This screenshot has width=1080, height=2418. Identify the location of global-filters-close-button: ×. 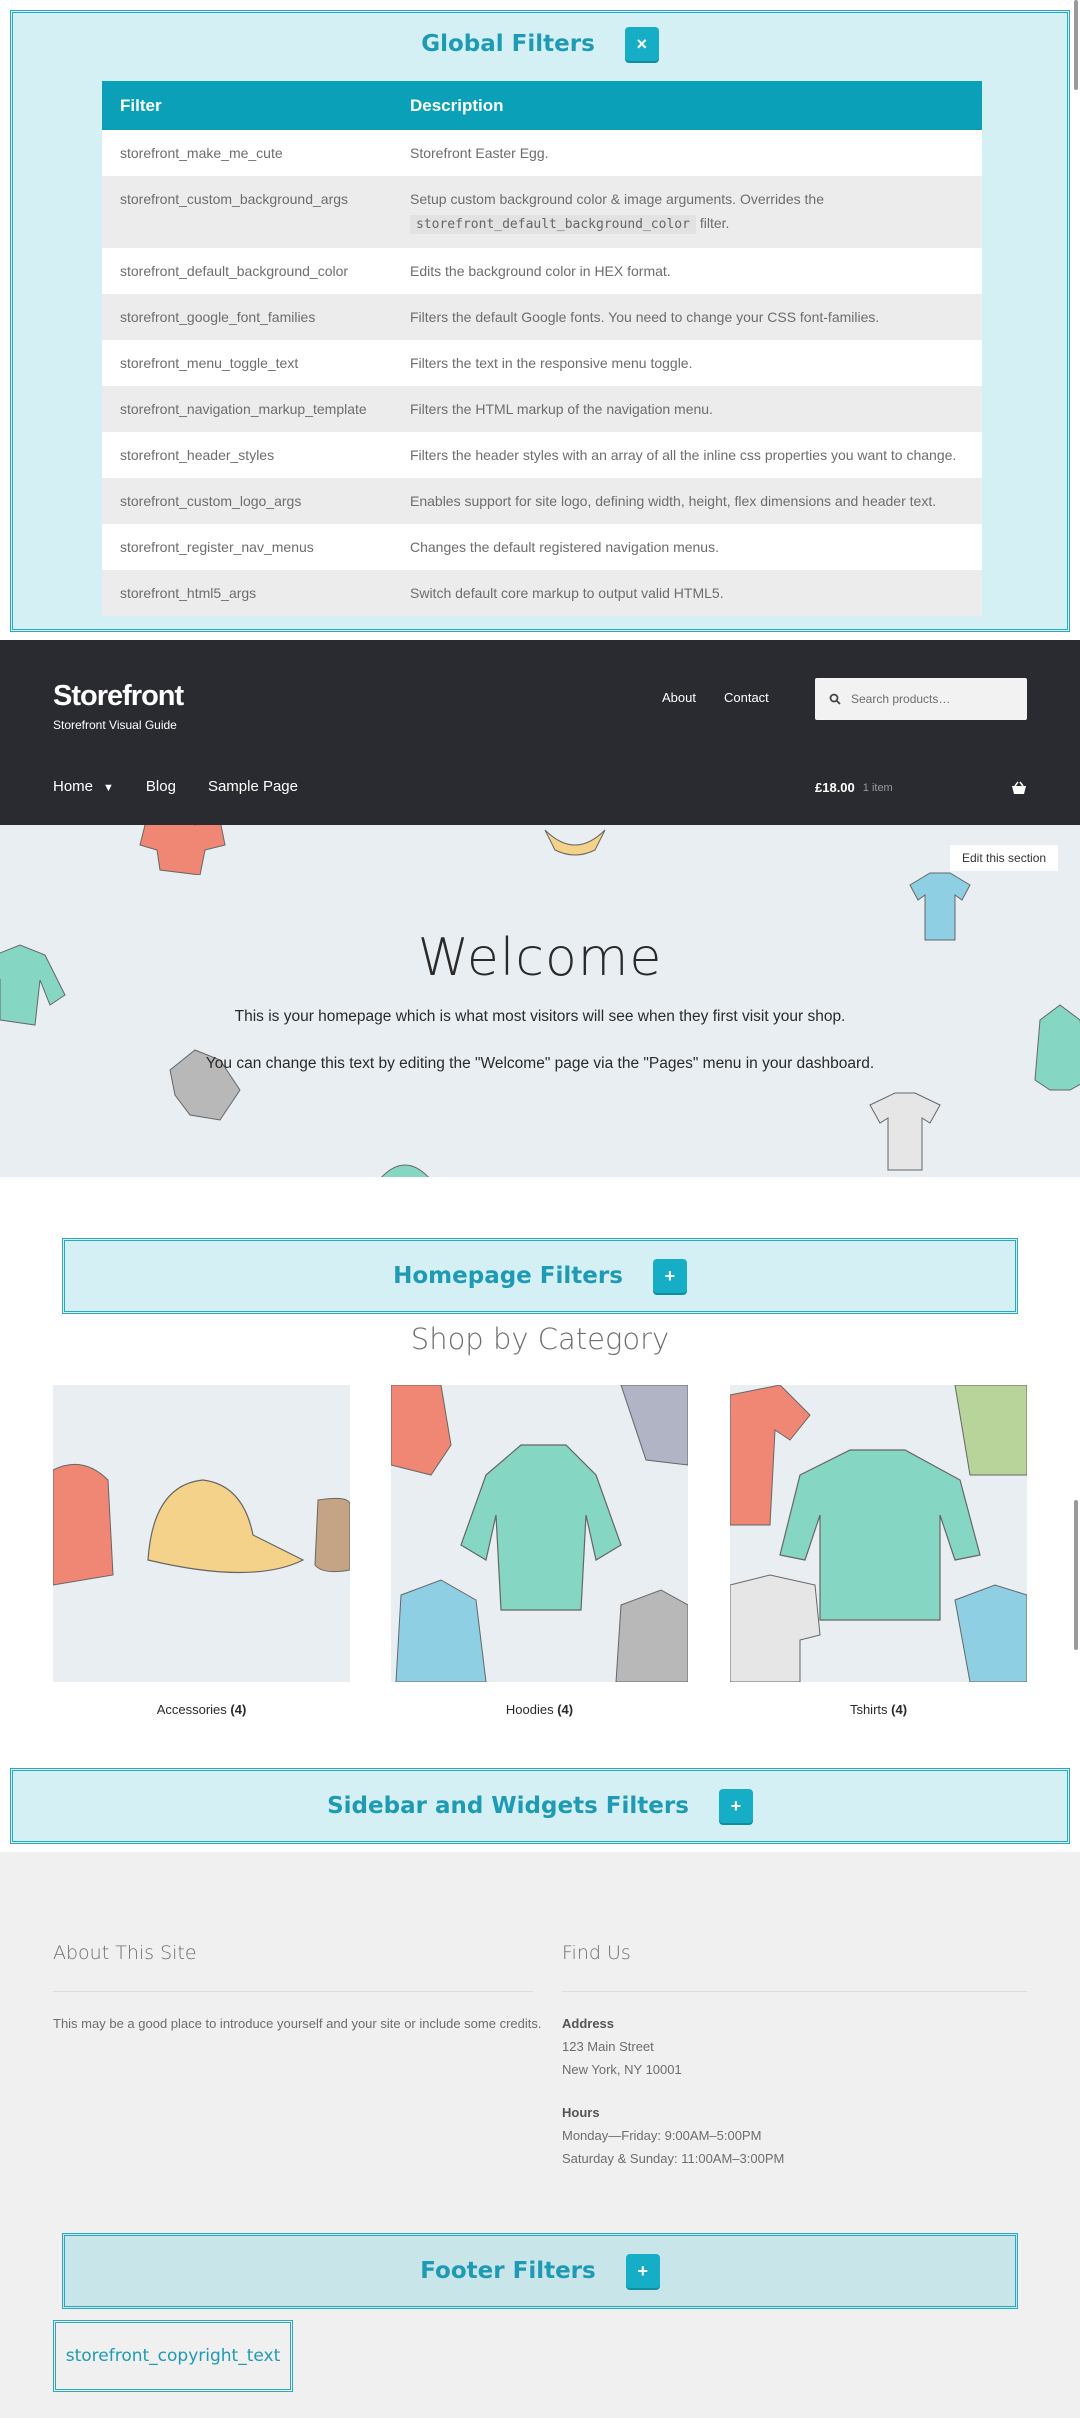
(641, 44).